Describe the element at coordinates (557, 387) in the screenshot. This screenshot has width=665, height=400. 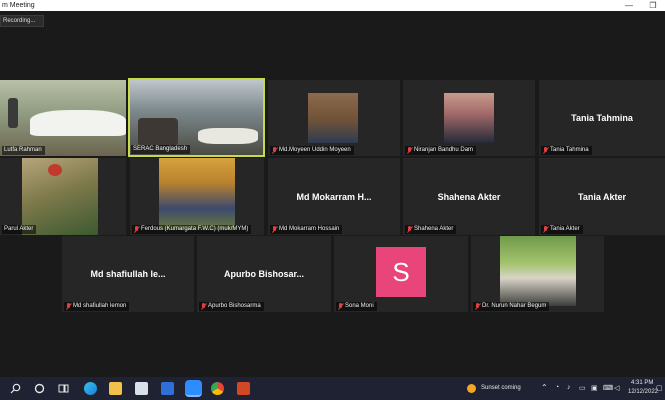
I see `network-icon: ◔` at that location.